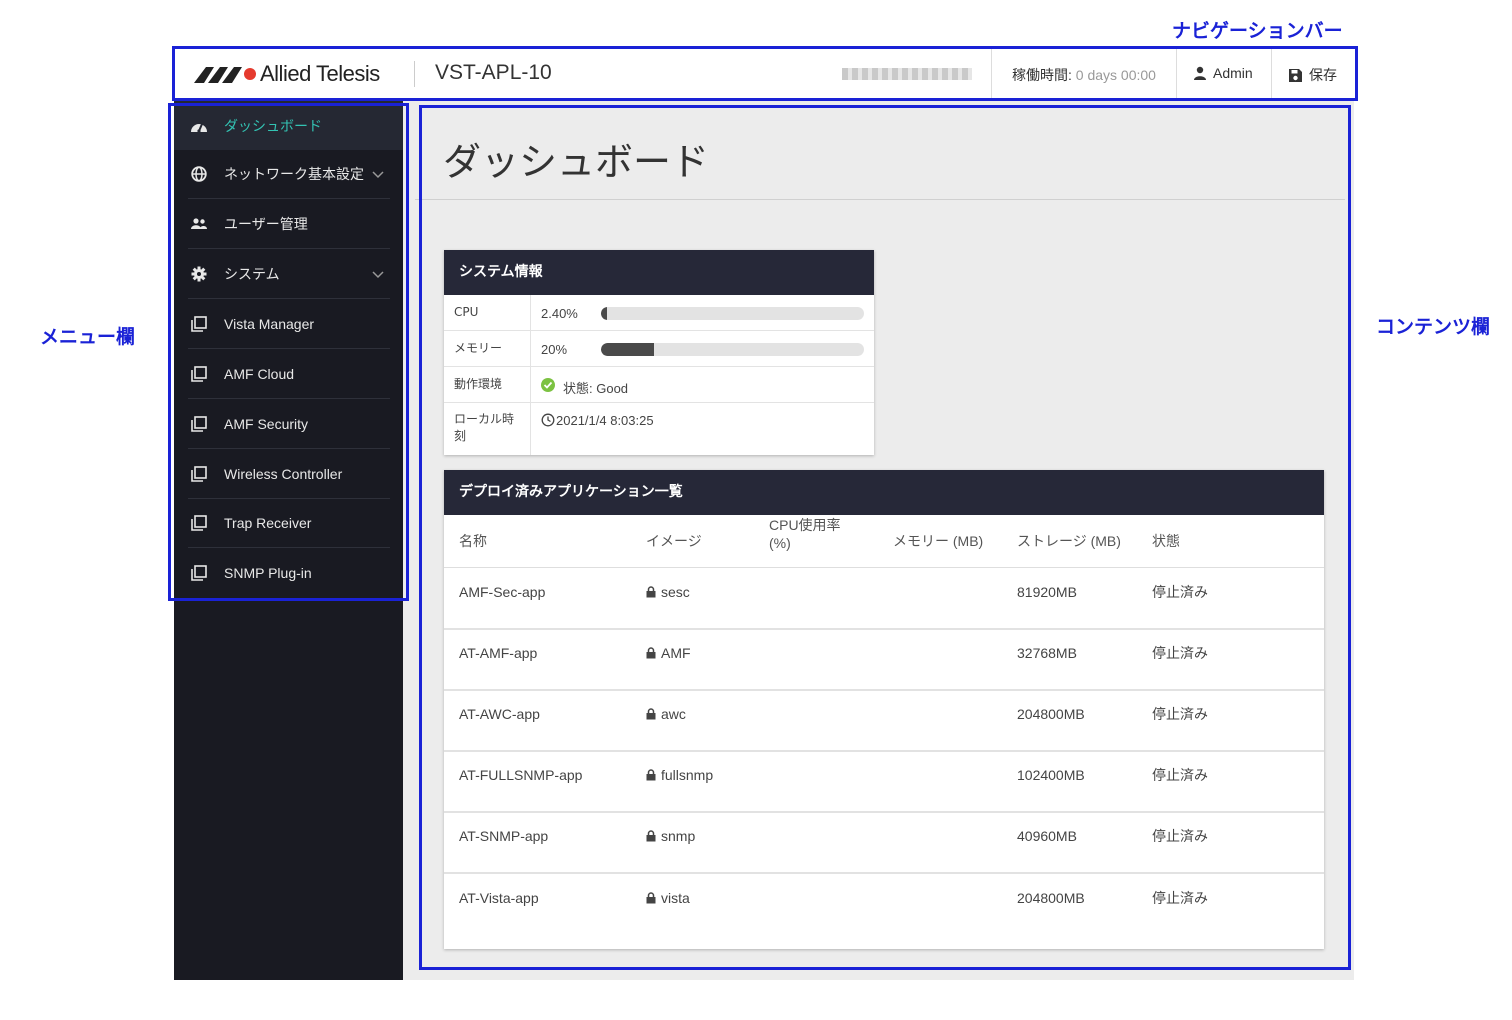 The height and width of the screenshot is (1020, 1512). What do you see at coordinates (289, 274) in the screenshot?
I see `sidebar-item-system: システム` at bounding box center [289, 274].